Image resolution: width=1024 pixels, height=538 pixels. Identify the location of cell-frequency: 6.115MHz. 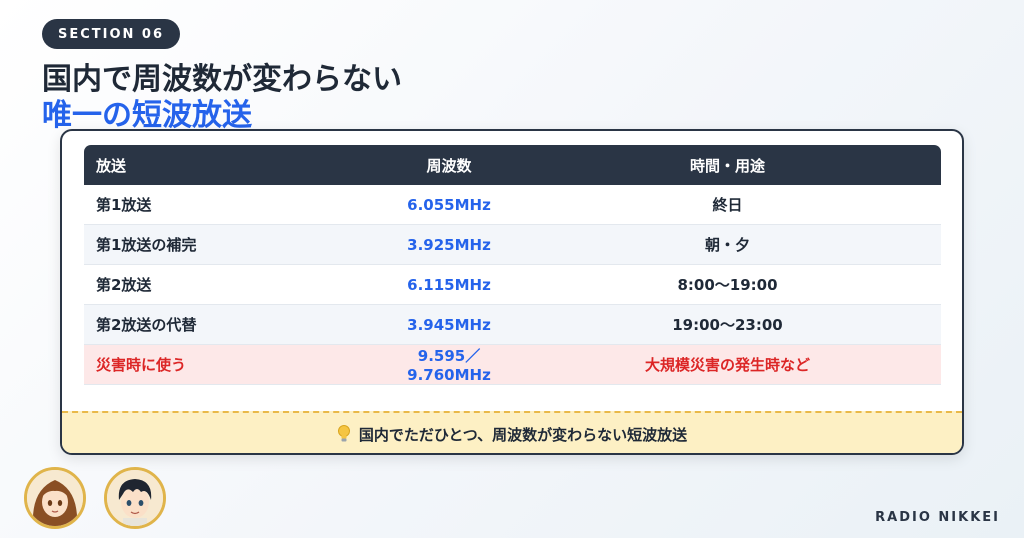
(449, 284).